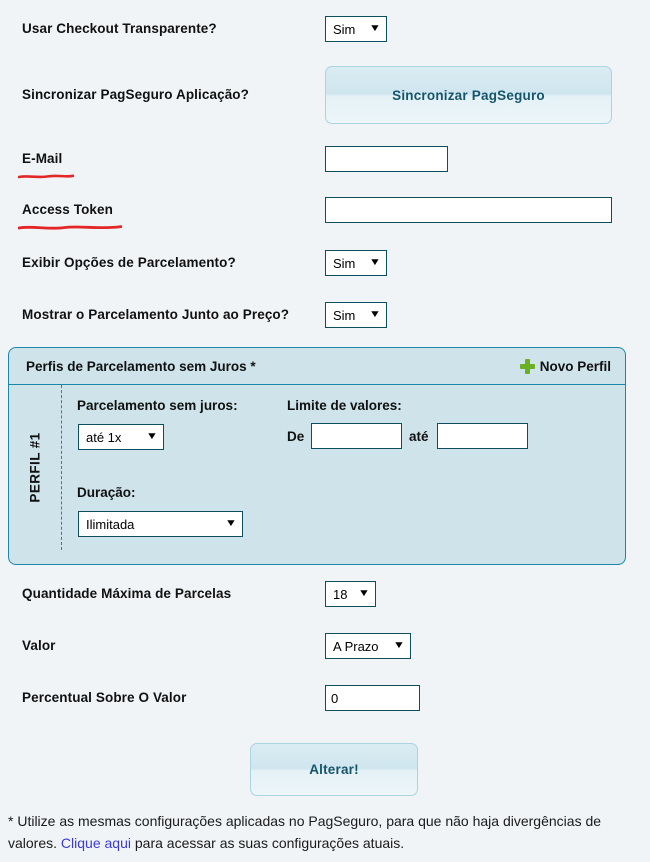 Image resolution: width=650 pixels, height=862 pixels. I want to click on new-profile-button-label: Novo Perfil, so click(575, 366).